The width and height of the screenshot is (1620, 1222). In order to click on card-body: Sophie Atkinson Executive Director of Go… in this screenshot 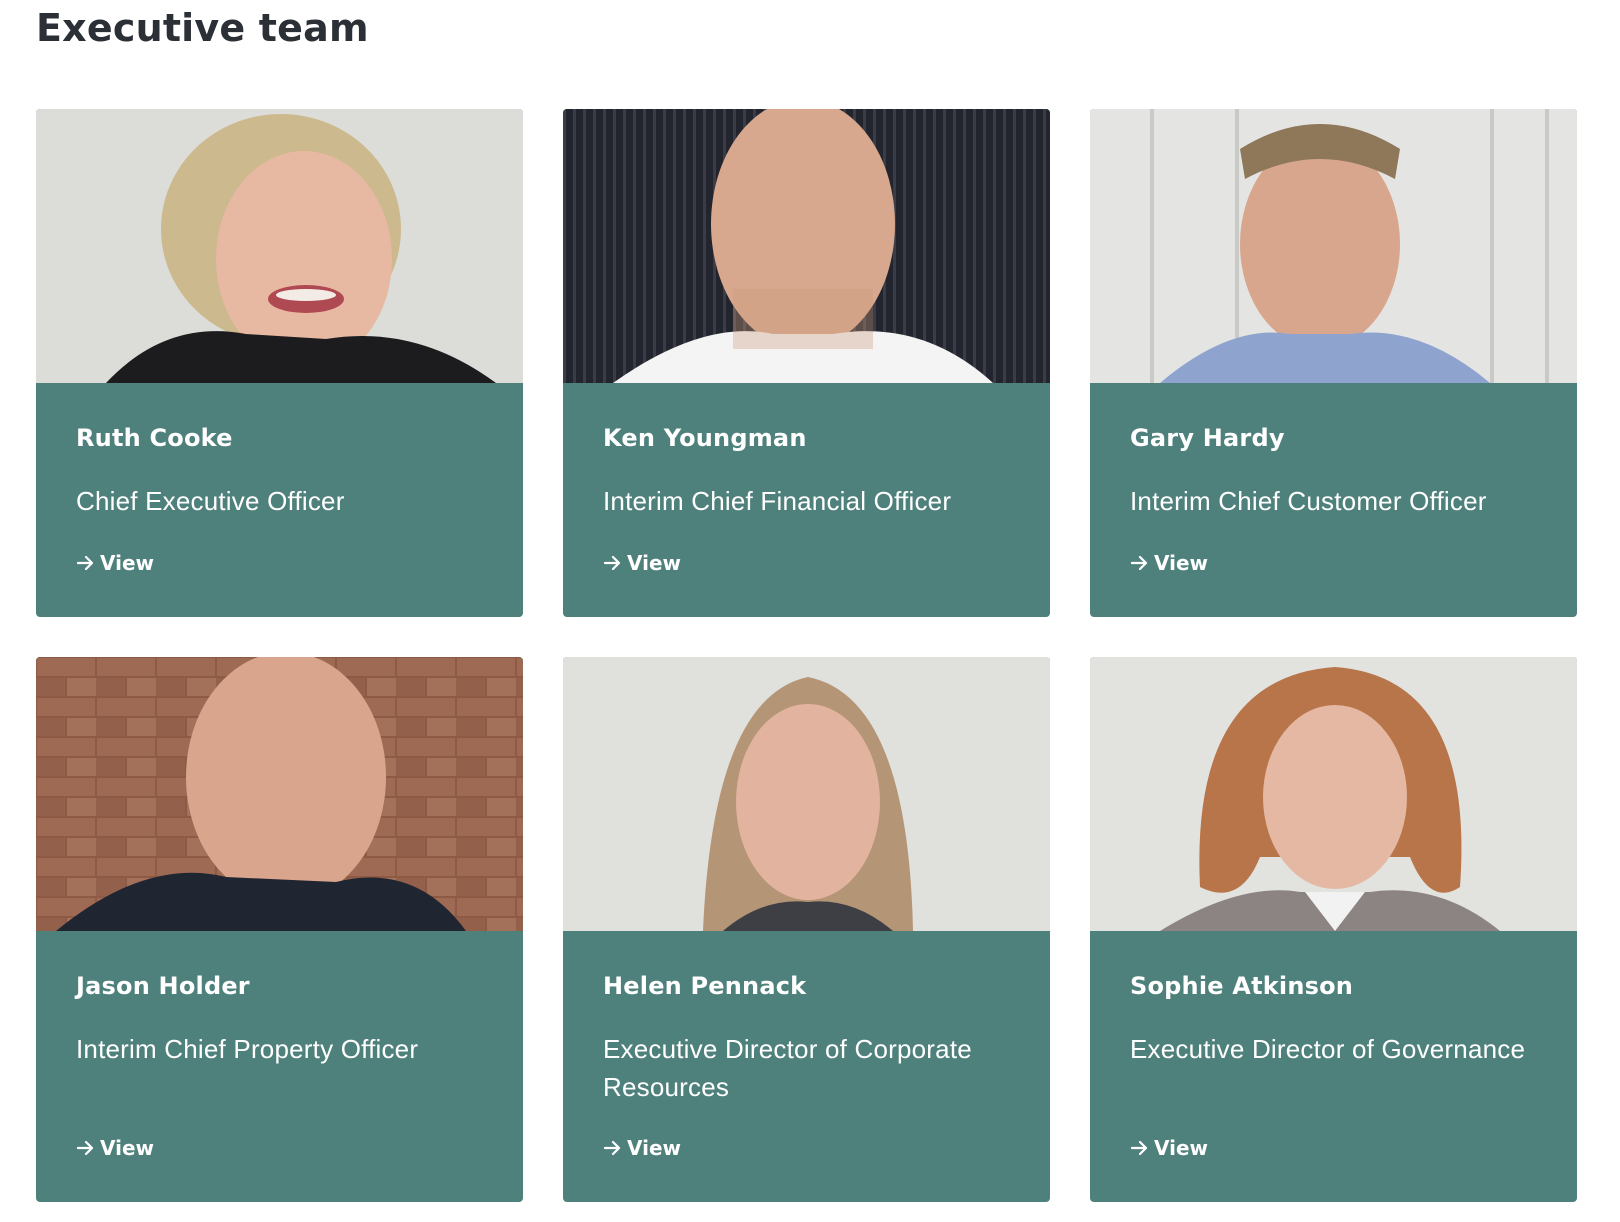, I will do `click(1333, 1066)`.